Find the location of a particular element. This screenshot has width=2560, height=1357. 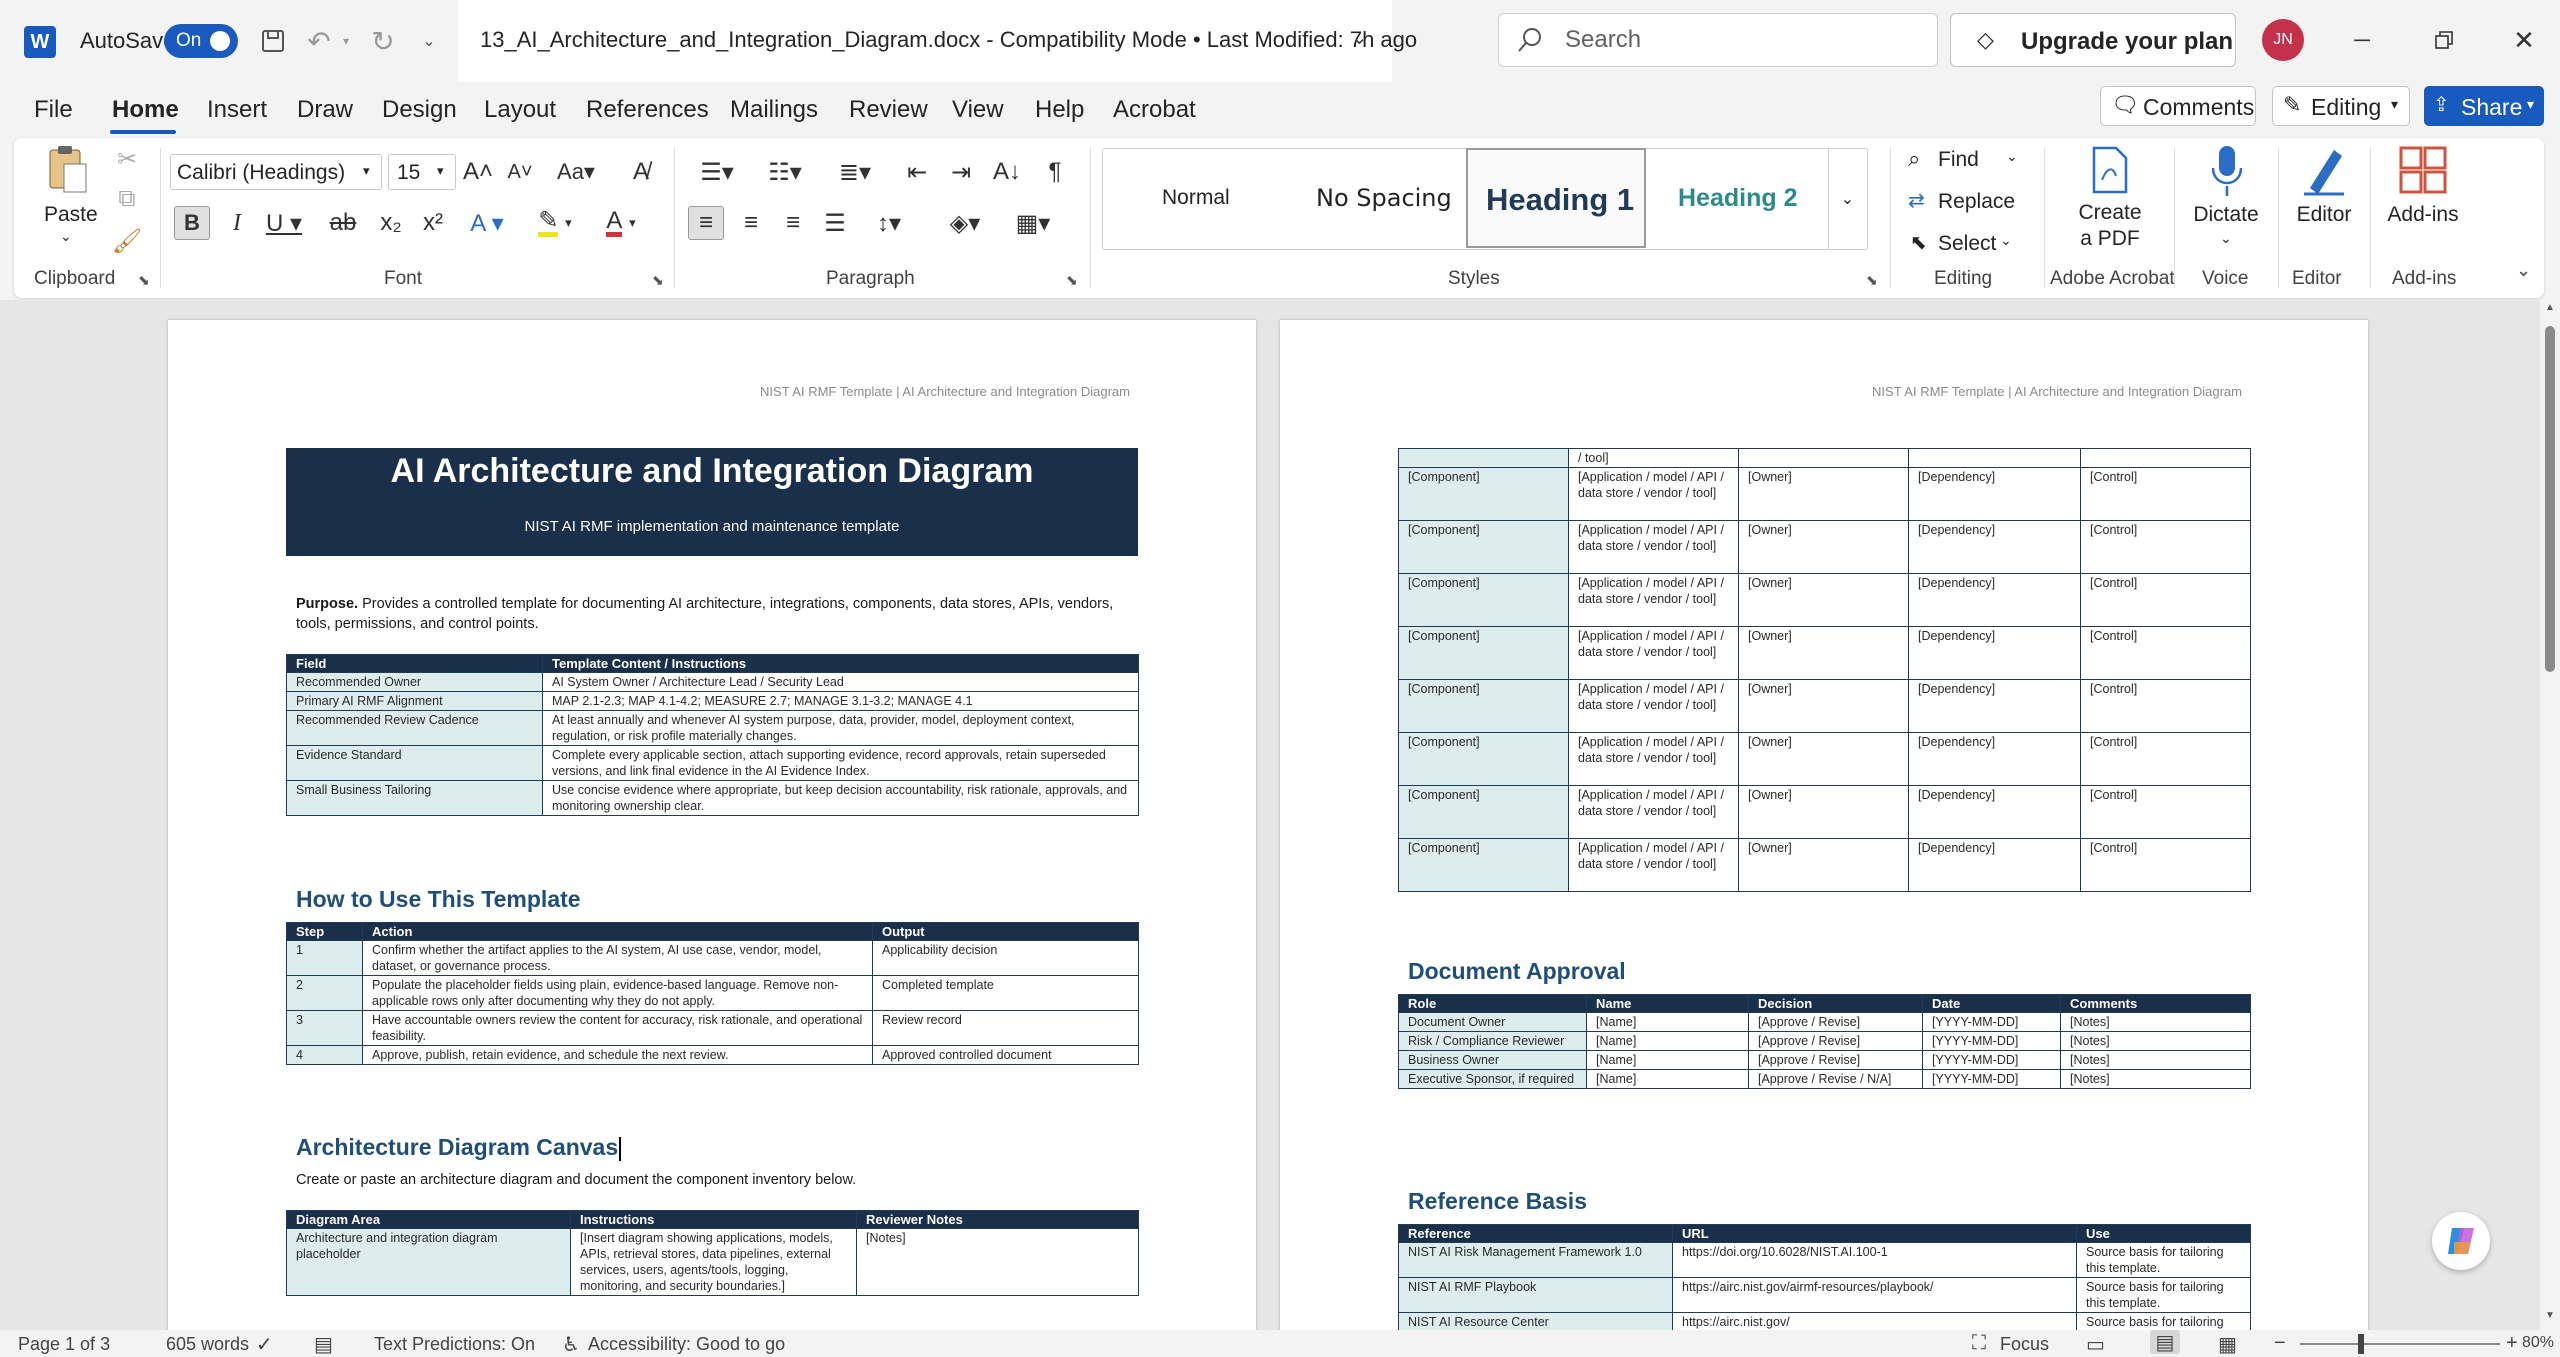

strikethrough-icon: ab is located at coordinates (343, 223).